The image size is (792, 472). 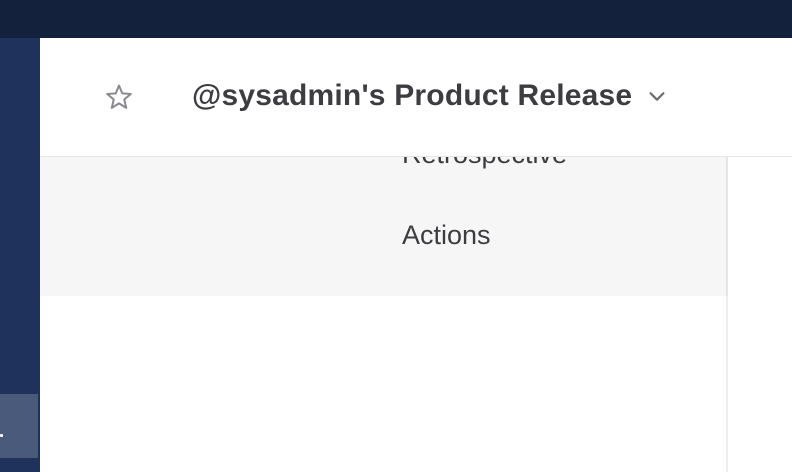 What do you see at coordinates (760, 314) in the screenshot?
I see `right-panel` at bounding box center [760, 314].